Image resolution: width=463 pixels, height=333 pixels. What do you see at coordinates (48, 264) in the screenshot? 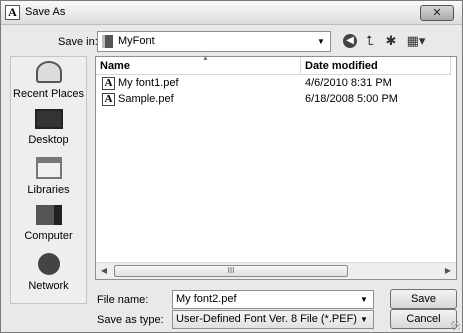
I see `network-icon` at bounding box center [48, 264].